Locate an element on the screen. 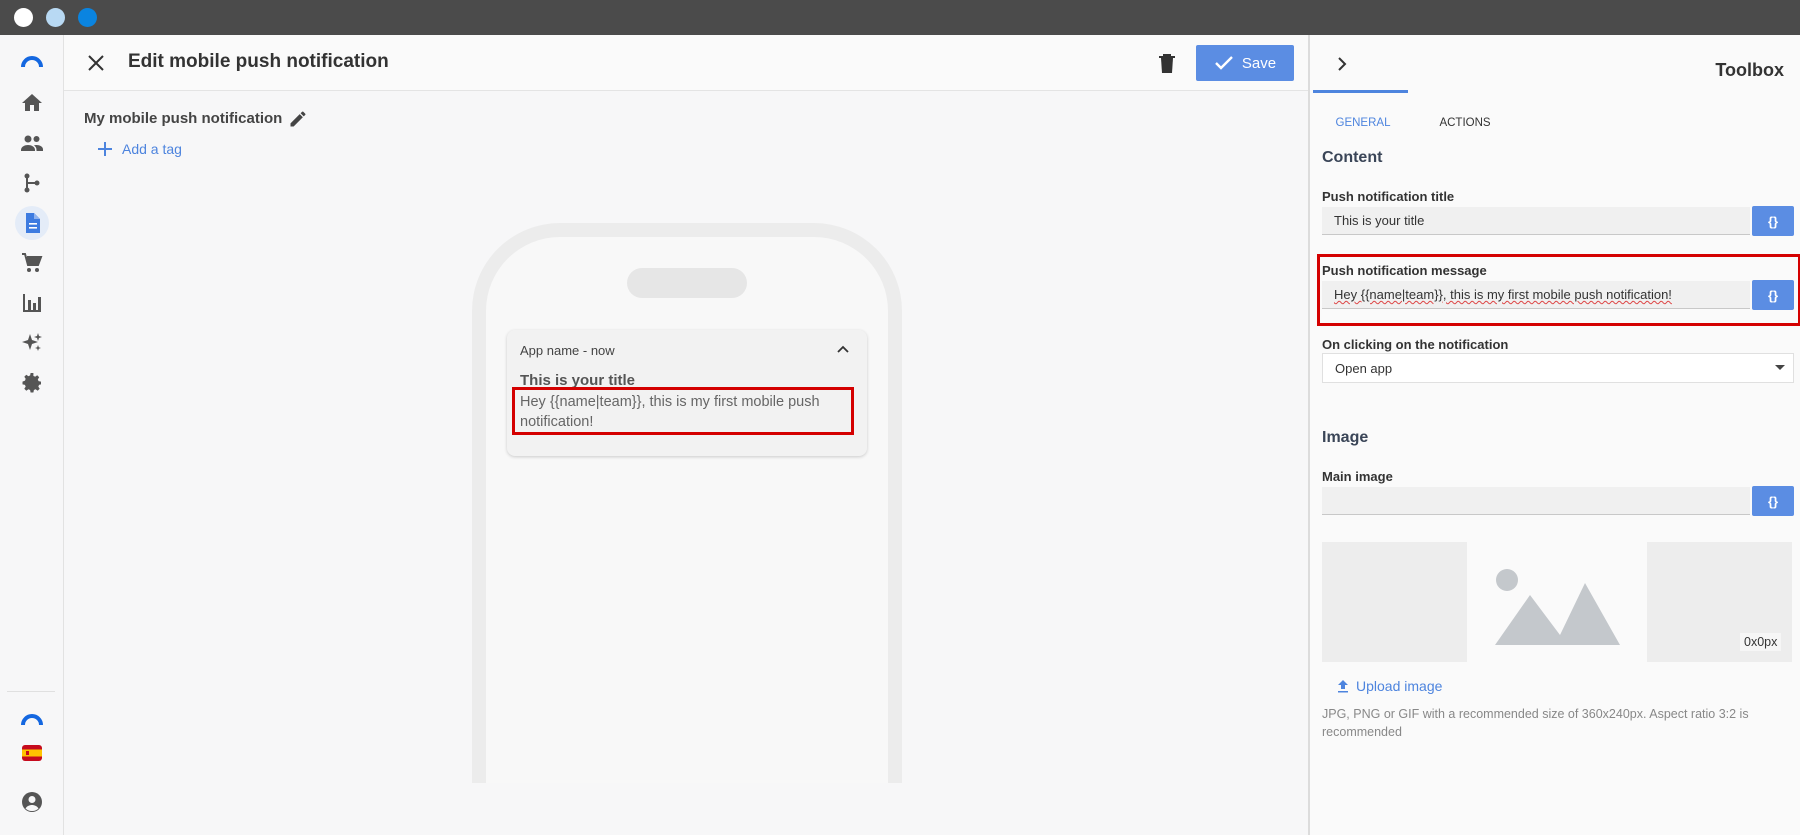  editor-header: Edit mobile push notification Save is located at coordinates (686, 63).